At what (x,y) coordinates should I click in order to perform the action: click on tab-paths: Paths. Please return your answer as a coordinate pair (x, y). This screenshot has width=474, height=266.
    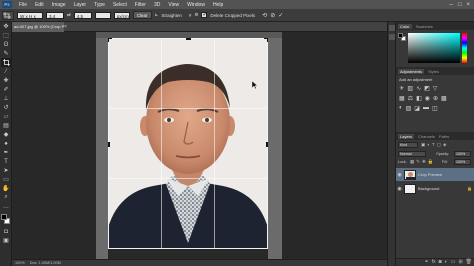
    Looking at the image, I should click on (444, 136).